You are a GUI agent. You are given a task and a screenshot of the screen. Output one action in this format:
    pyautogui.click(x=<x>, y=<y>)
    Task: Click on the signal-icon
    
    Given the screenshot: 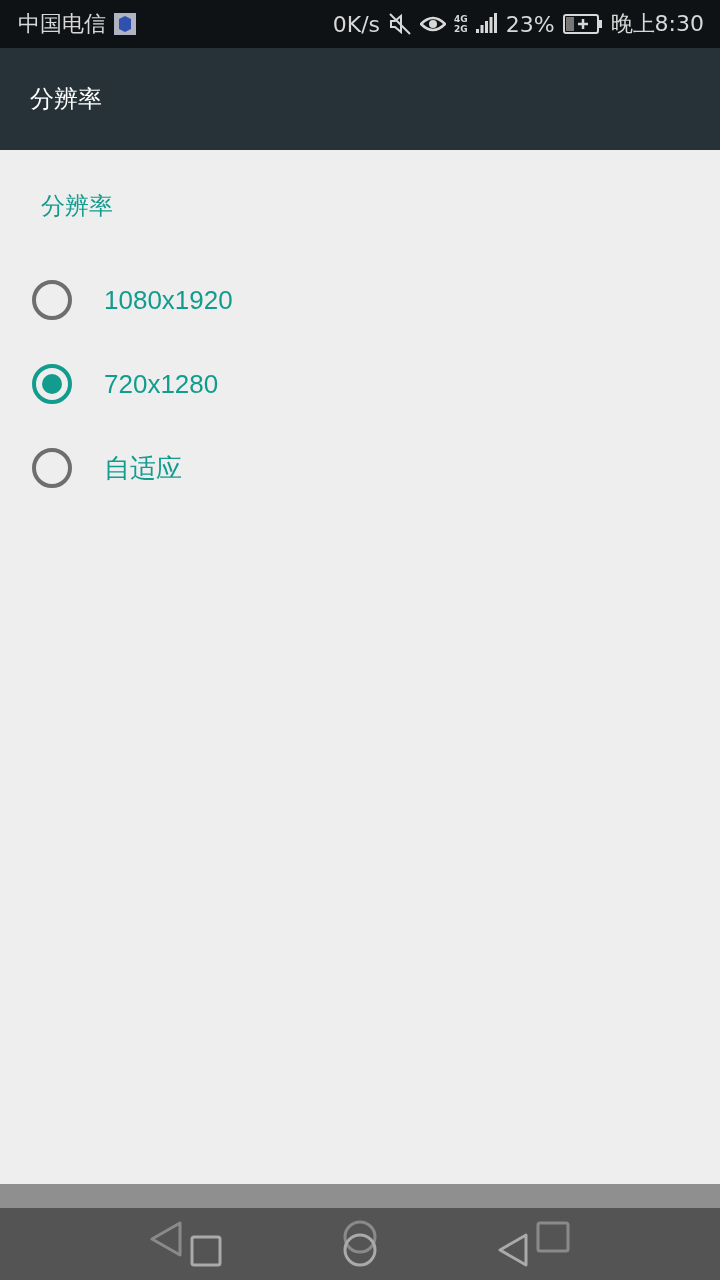 What is the action you would take?
    pyautogui.click(x=486, y=24)
    